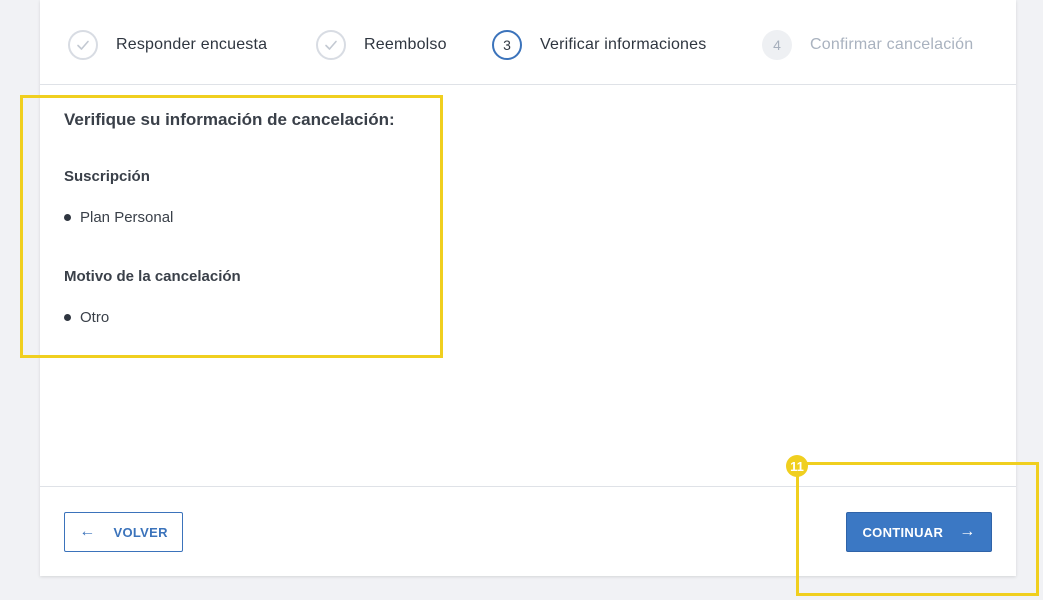 The width and height of the screenshot is (1043, 600). I want to click on step-1-label: Responder encuesta, so click(192, 44).